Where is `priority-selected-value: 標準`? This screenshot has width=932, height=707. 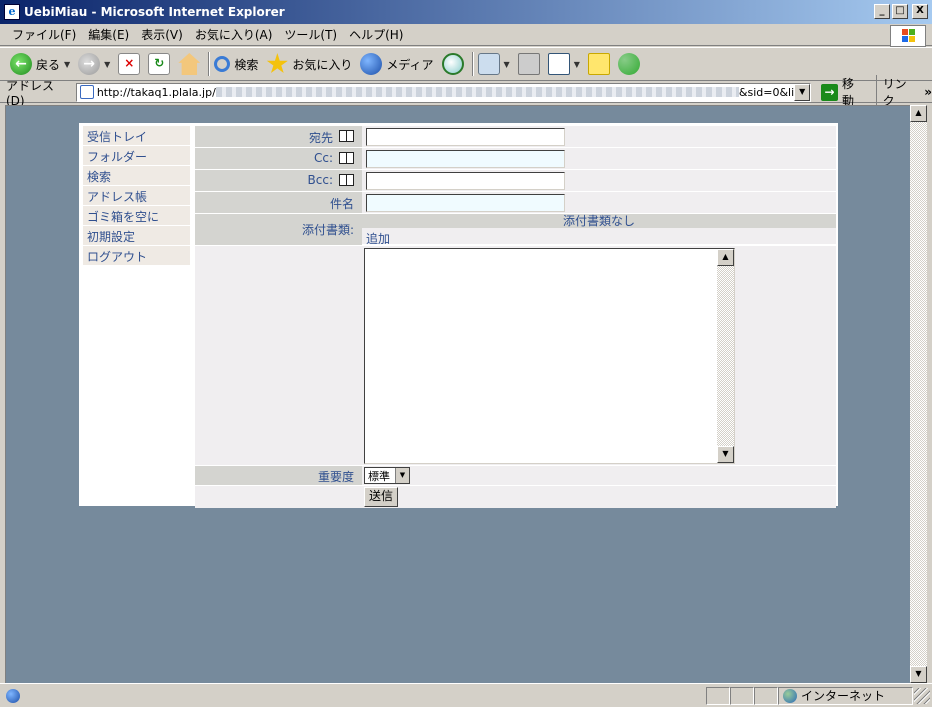
priority-selected-value: 標準 is located at coordinates (379, 476).